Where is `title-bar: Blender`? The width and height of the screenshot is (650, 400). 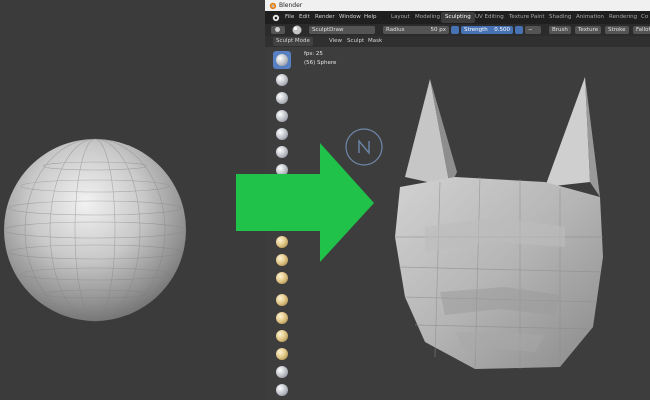
title-bar: Blender is located at coordinates (457, 5).